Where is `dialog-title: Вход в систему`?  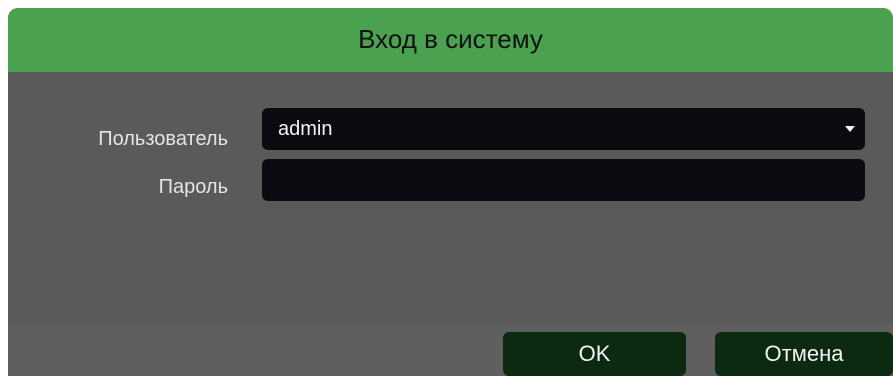
dialog-title: Вход в систему is located at coordinates (450, 39).